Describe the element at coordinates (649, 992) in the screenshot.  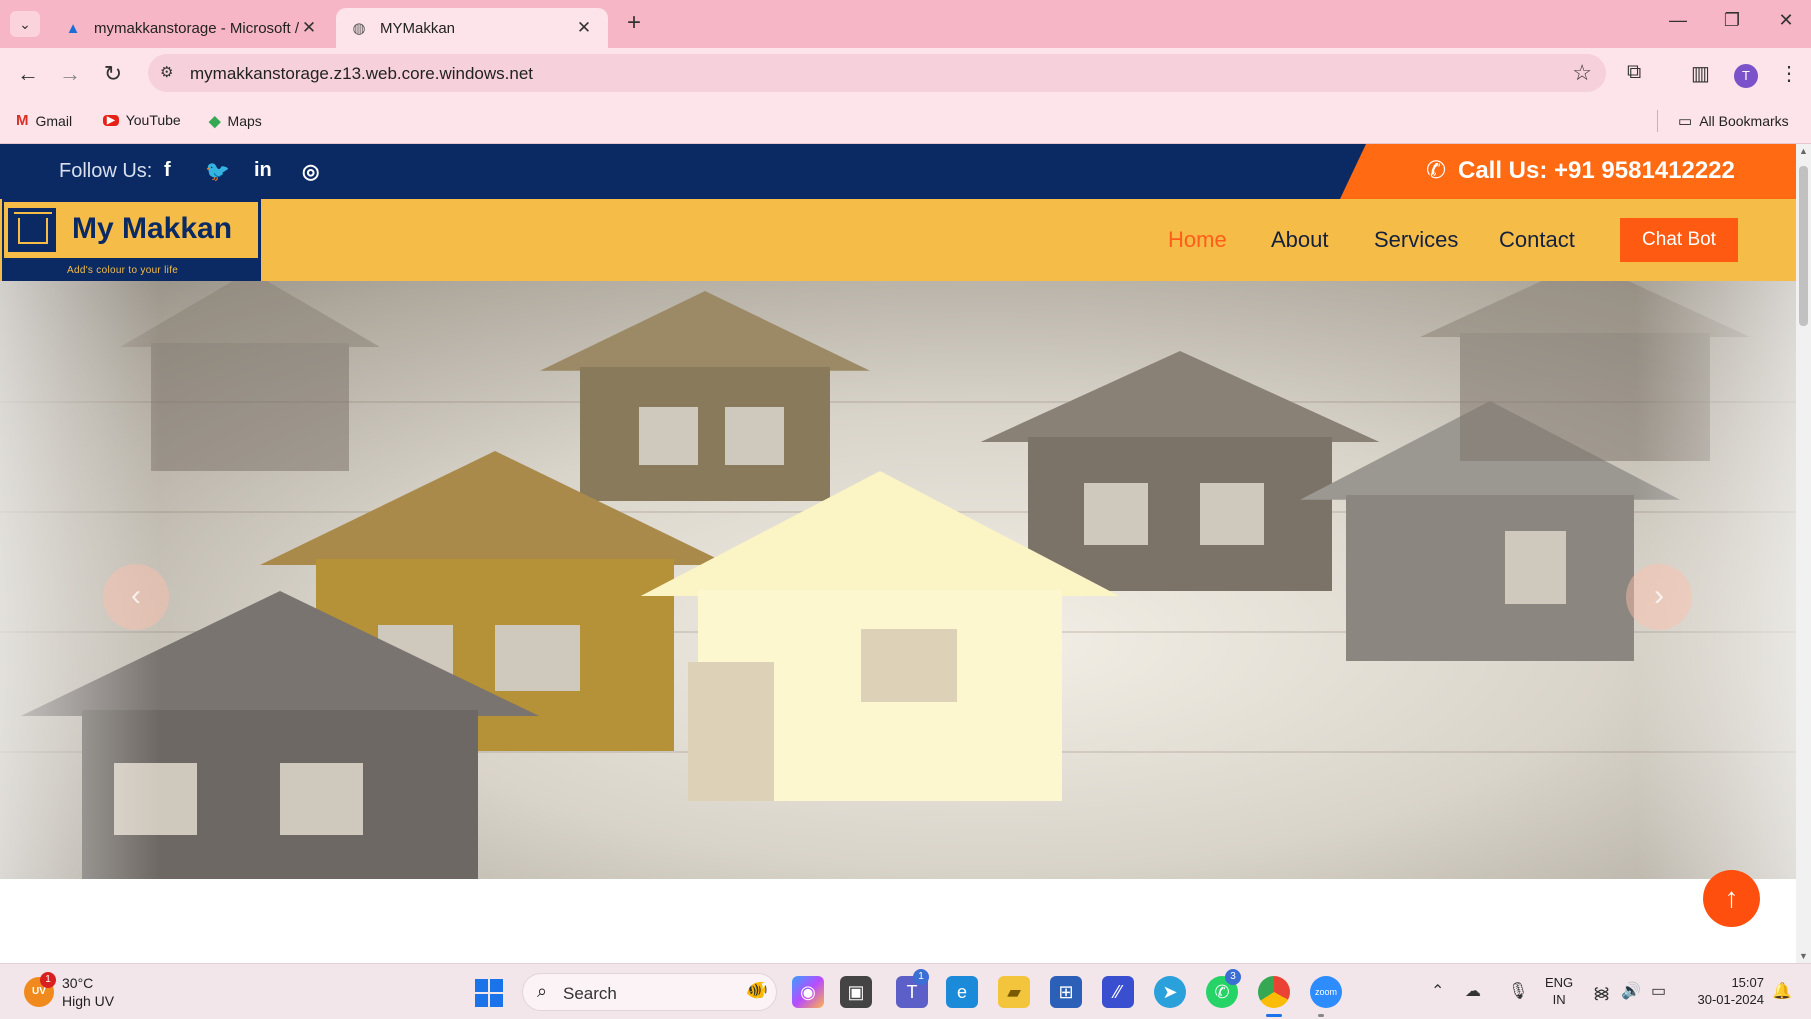
I see `taskbar-search: ⌕ Search 🐠` at that location.